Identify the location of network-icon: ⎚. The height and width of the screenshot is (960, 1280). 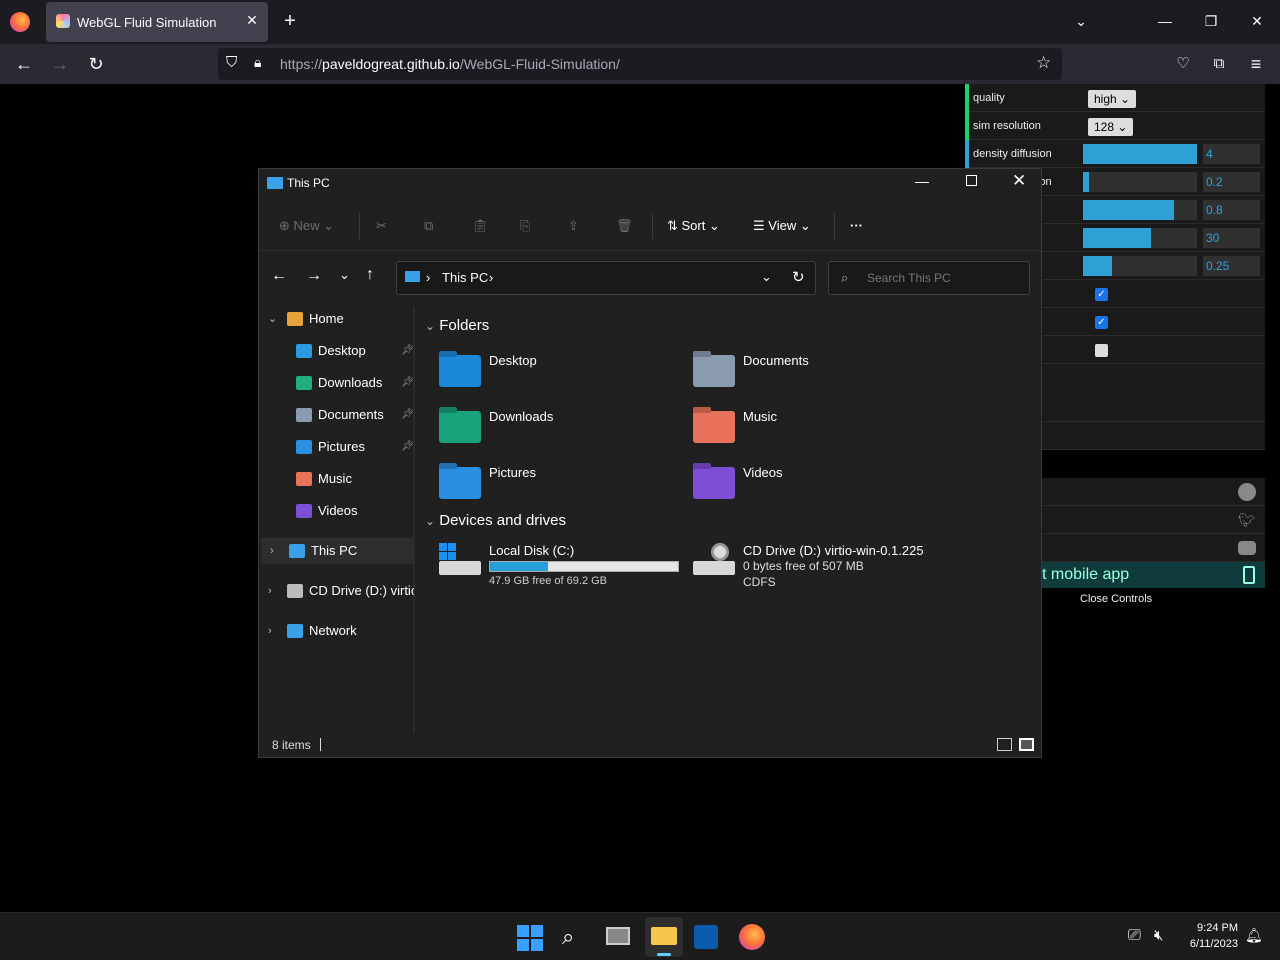
(1142, 941).